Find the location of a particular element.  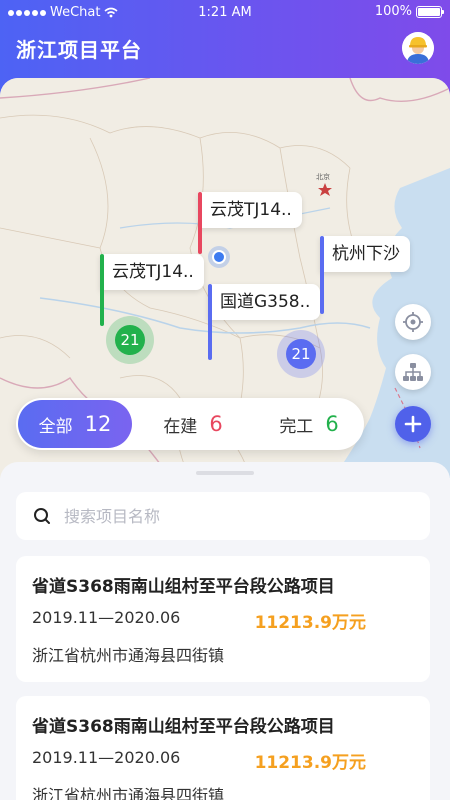

search-icon is located at coordinates (42, 516).